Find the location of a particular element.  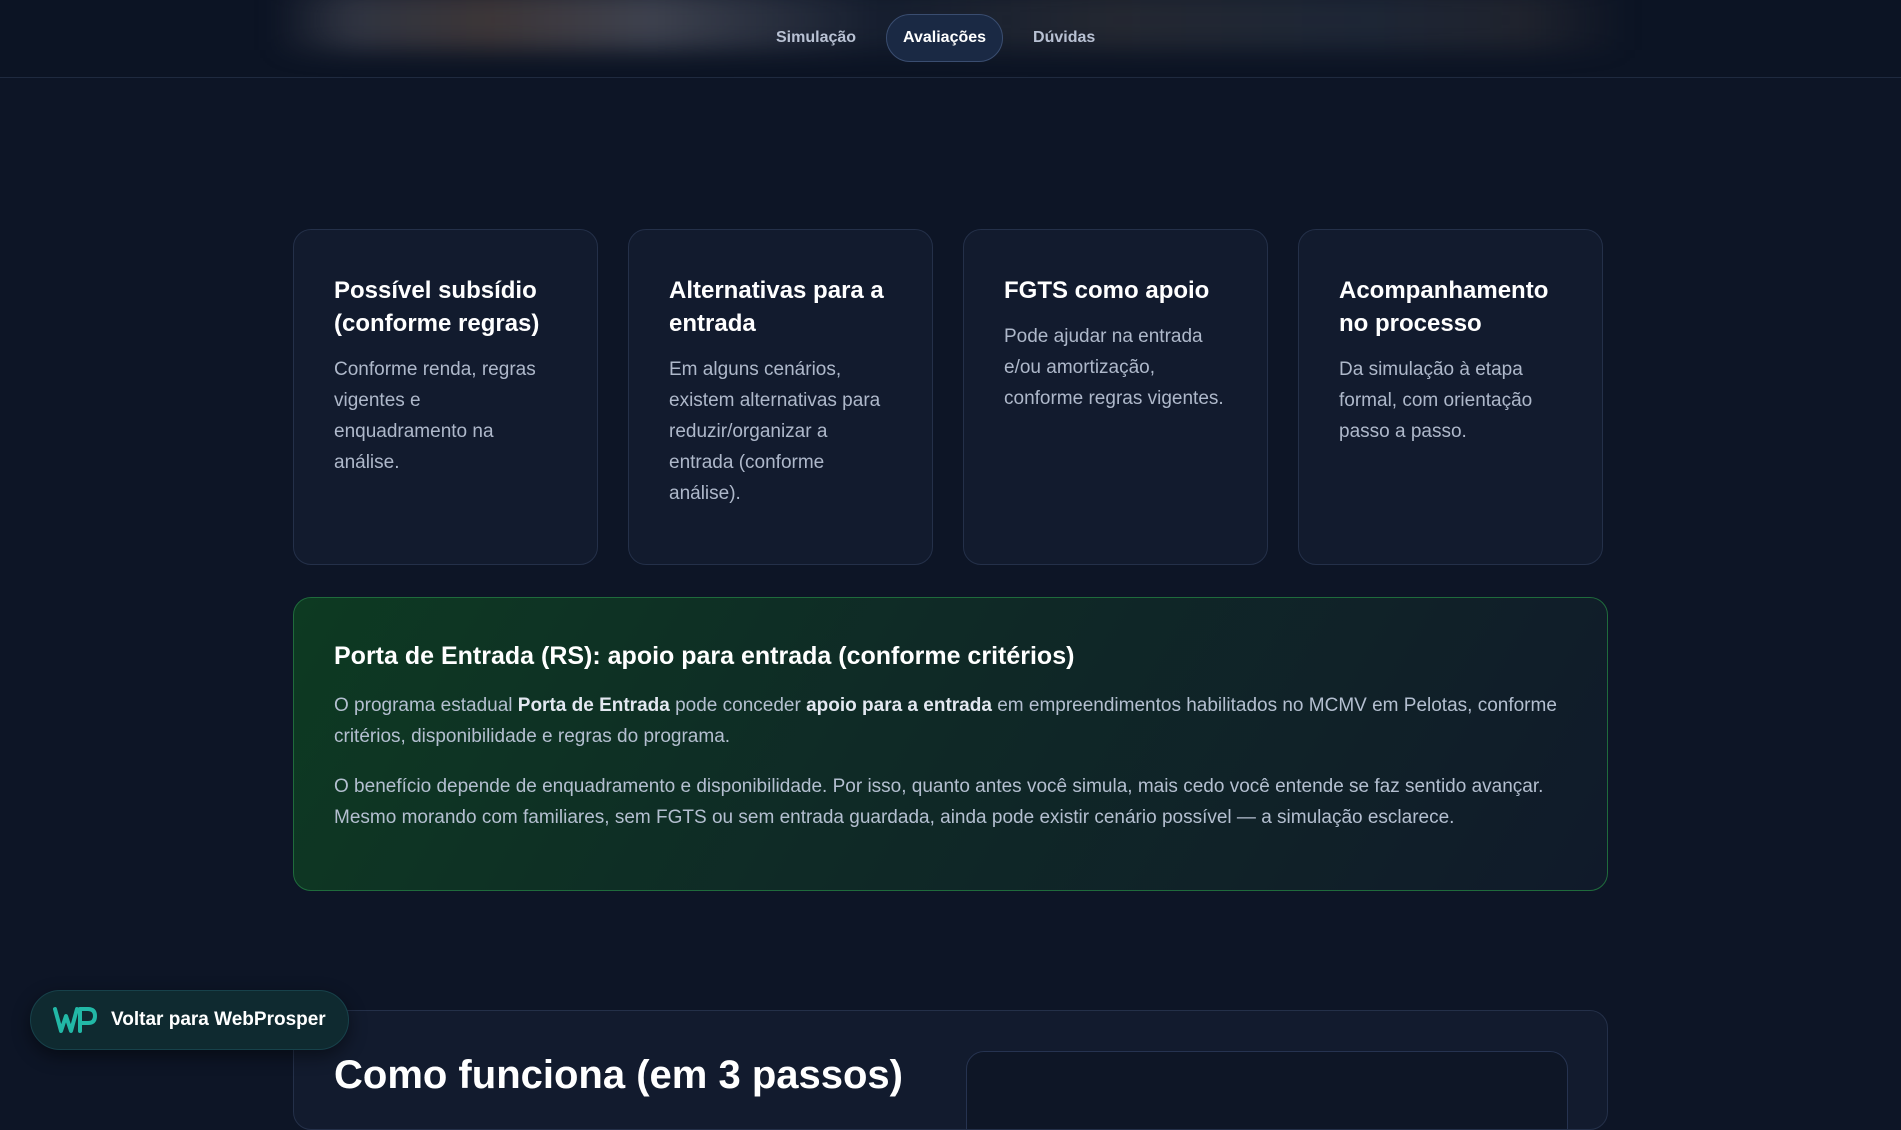

how-it-works-panel is located at coordinates (1267, 1090).